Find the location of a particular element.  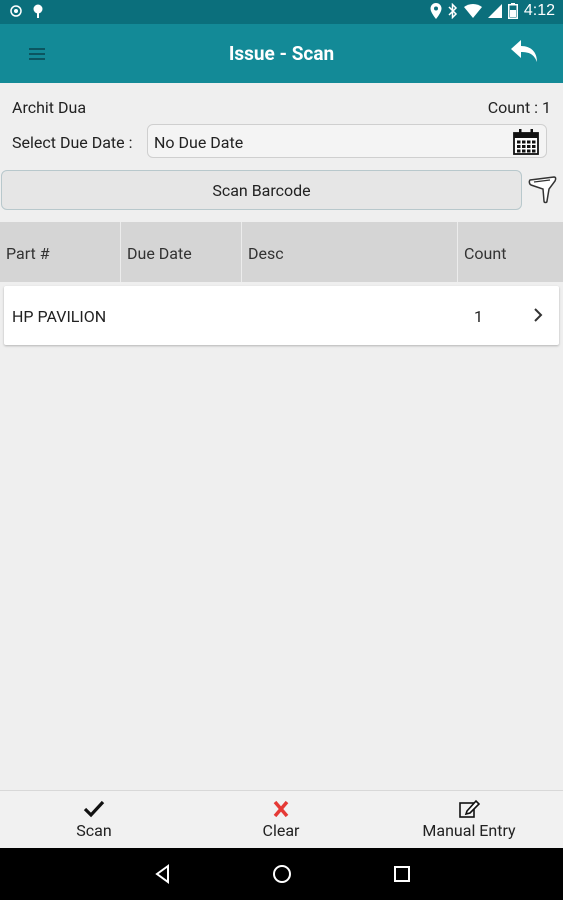

back-reply-icon is located at coordinates (525, 52).